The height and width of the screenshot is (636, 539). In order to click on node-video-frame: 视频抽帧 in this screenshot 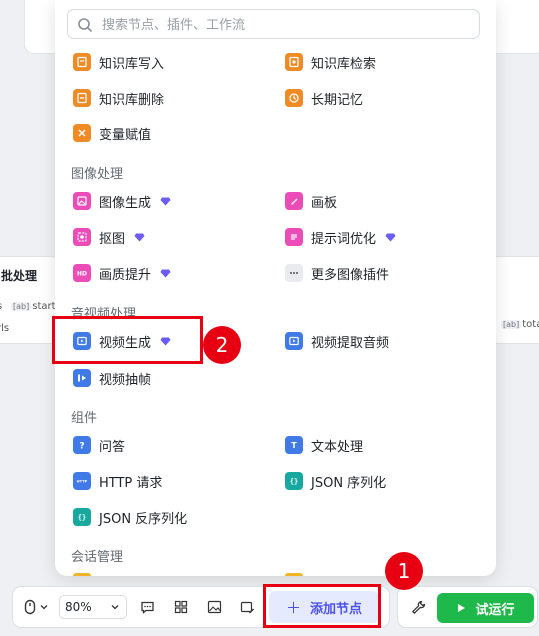, I will do `click(112, 378)`.